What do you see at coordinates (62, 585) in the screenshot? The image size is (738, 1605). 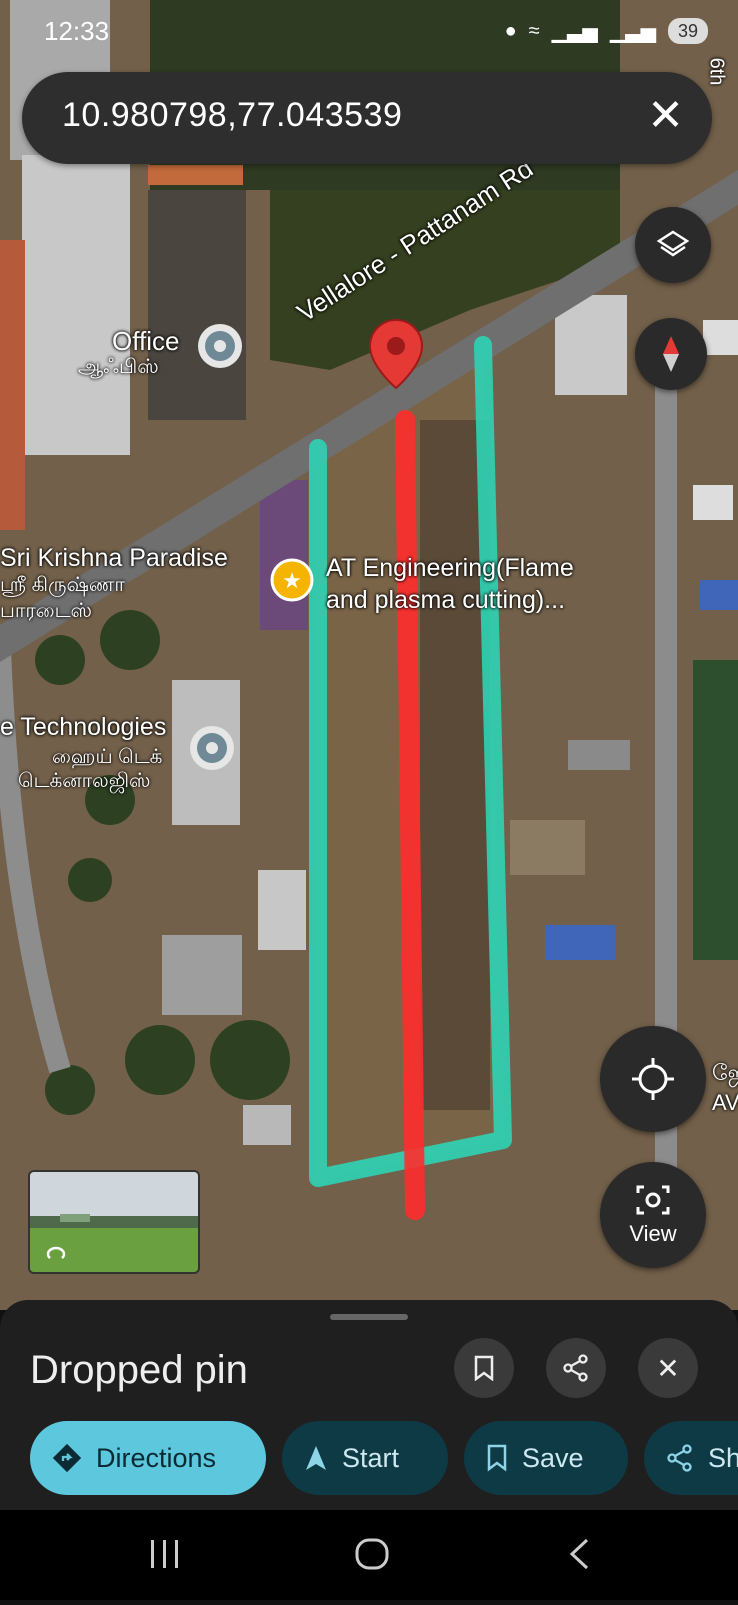 I see `sri-krishna-tamil-1: ஸ்ரீ கிருஷ்ணா` at bounding box center [62, 585].